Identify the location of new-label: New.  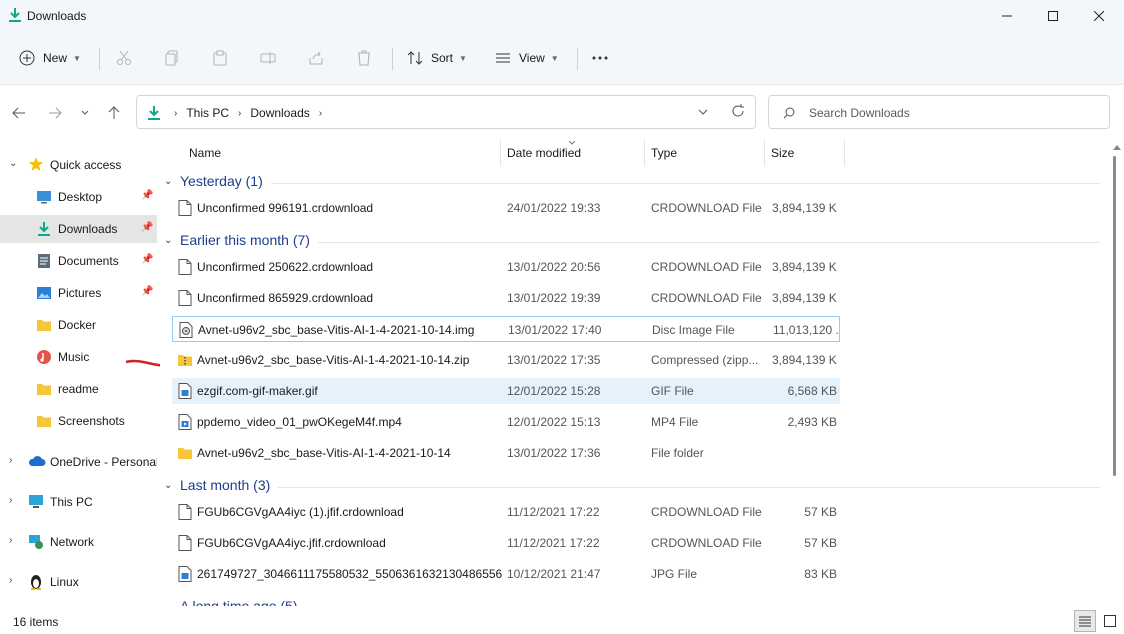
(55, 58).